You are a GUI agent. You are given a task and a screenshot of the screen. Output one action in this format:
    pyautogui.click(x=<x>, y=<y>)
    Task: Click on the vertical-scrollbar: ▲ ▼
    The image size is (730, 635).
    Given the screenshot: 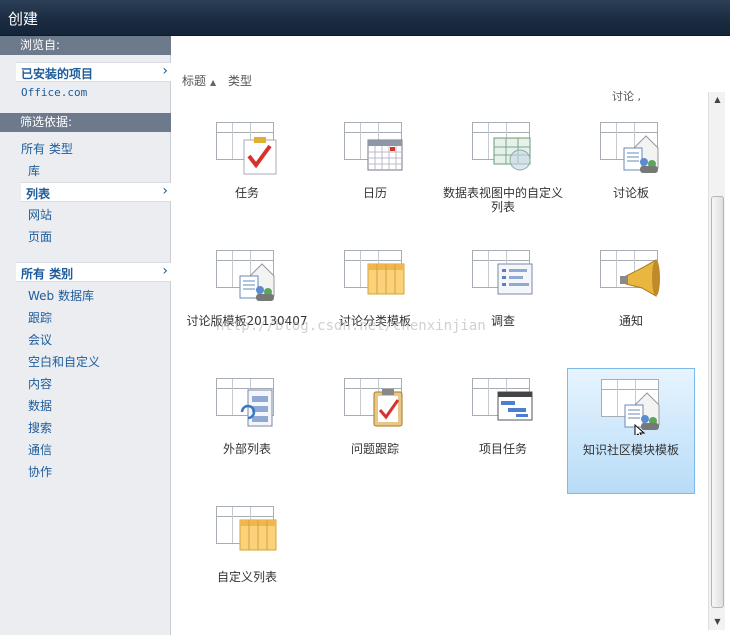 What is the action you would take?
    pyautogui.click(x=716, y=361)
    